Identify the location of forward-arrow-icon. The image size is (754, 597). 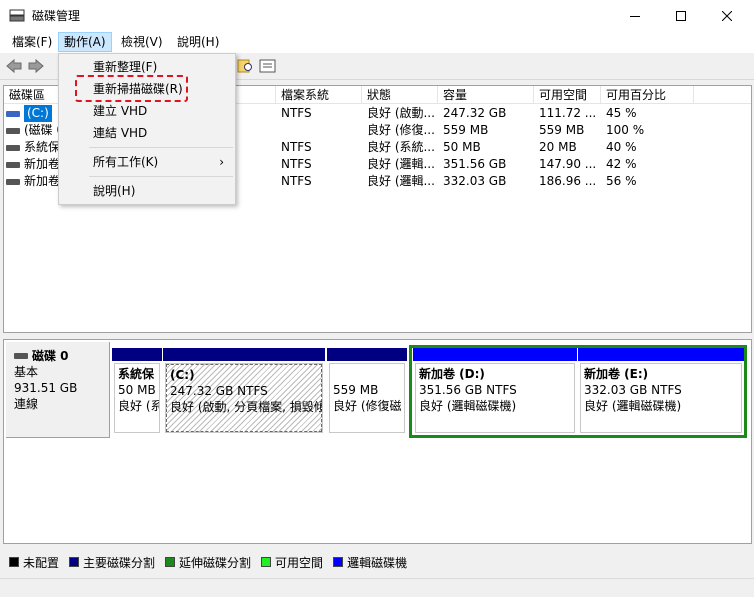
(36, 66).